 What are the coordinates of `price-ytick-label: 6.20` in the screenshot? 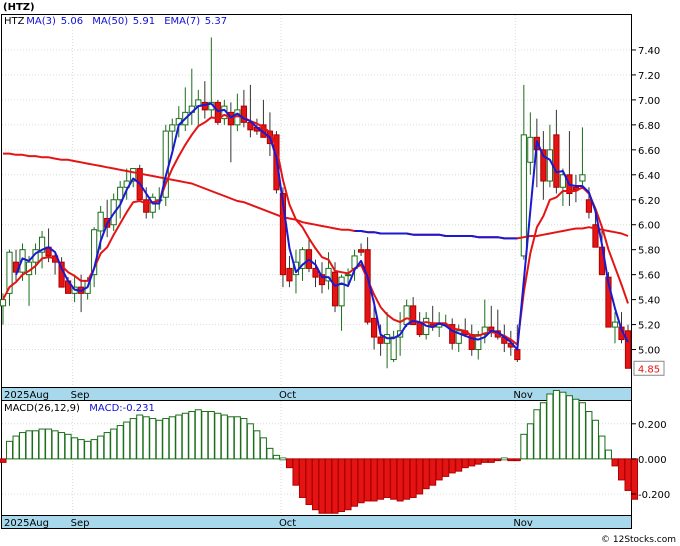 It's located at (649, 201).